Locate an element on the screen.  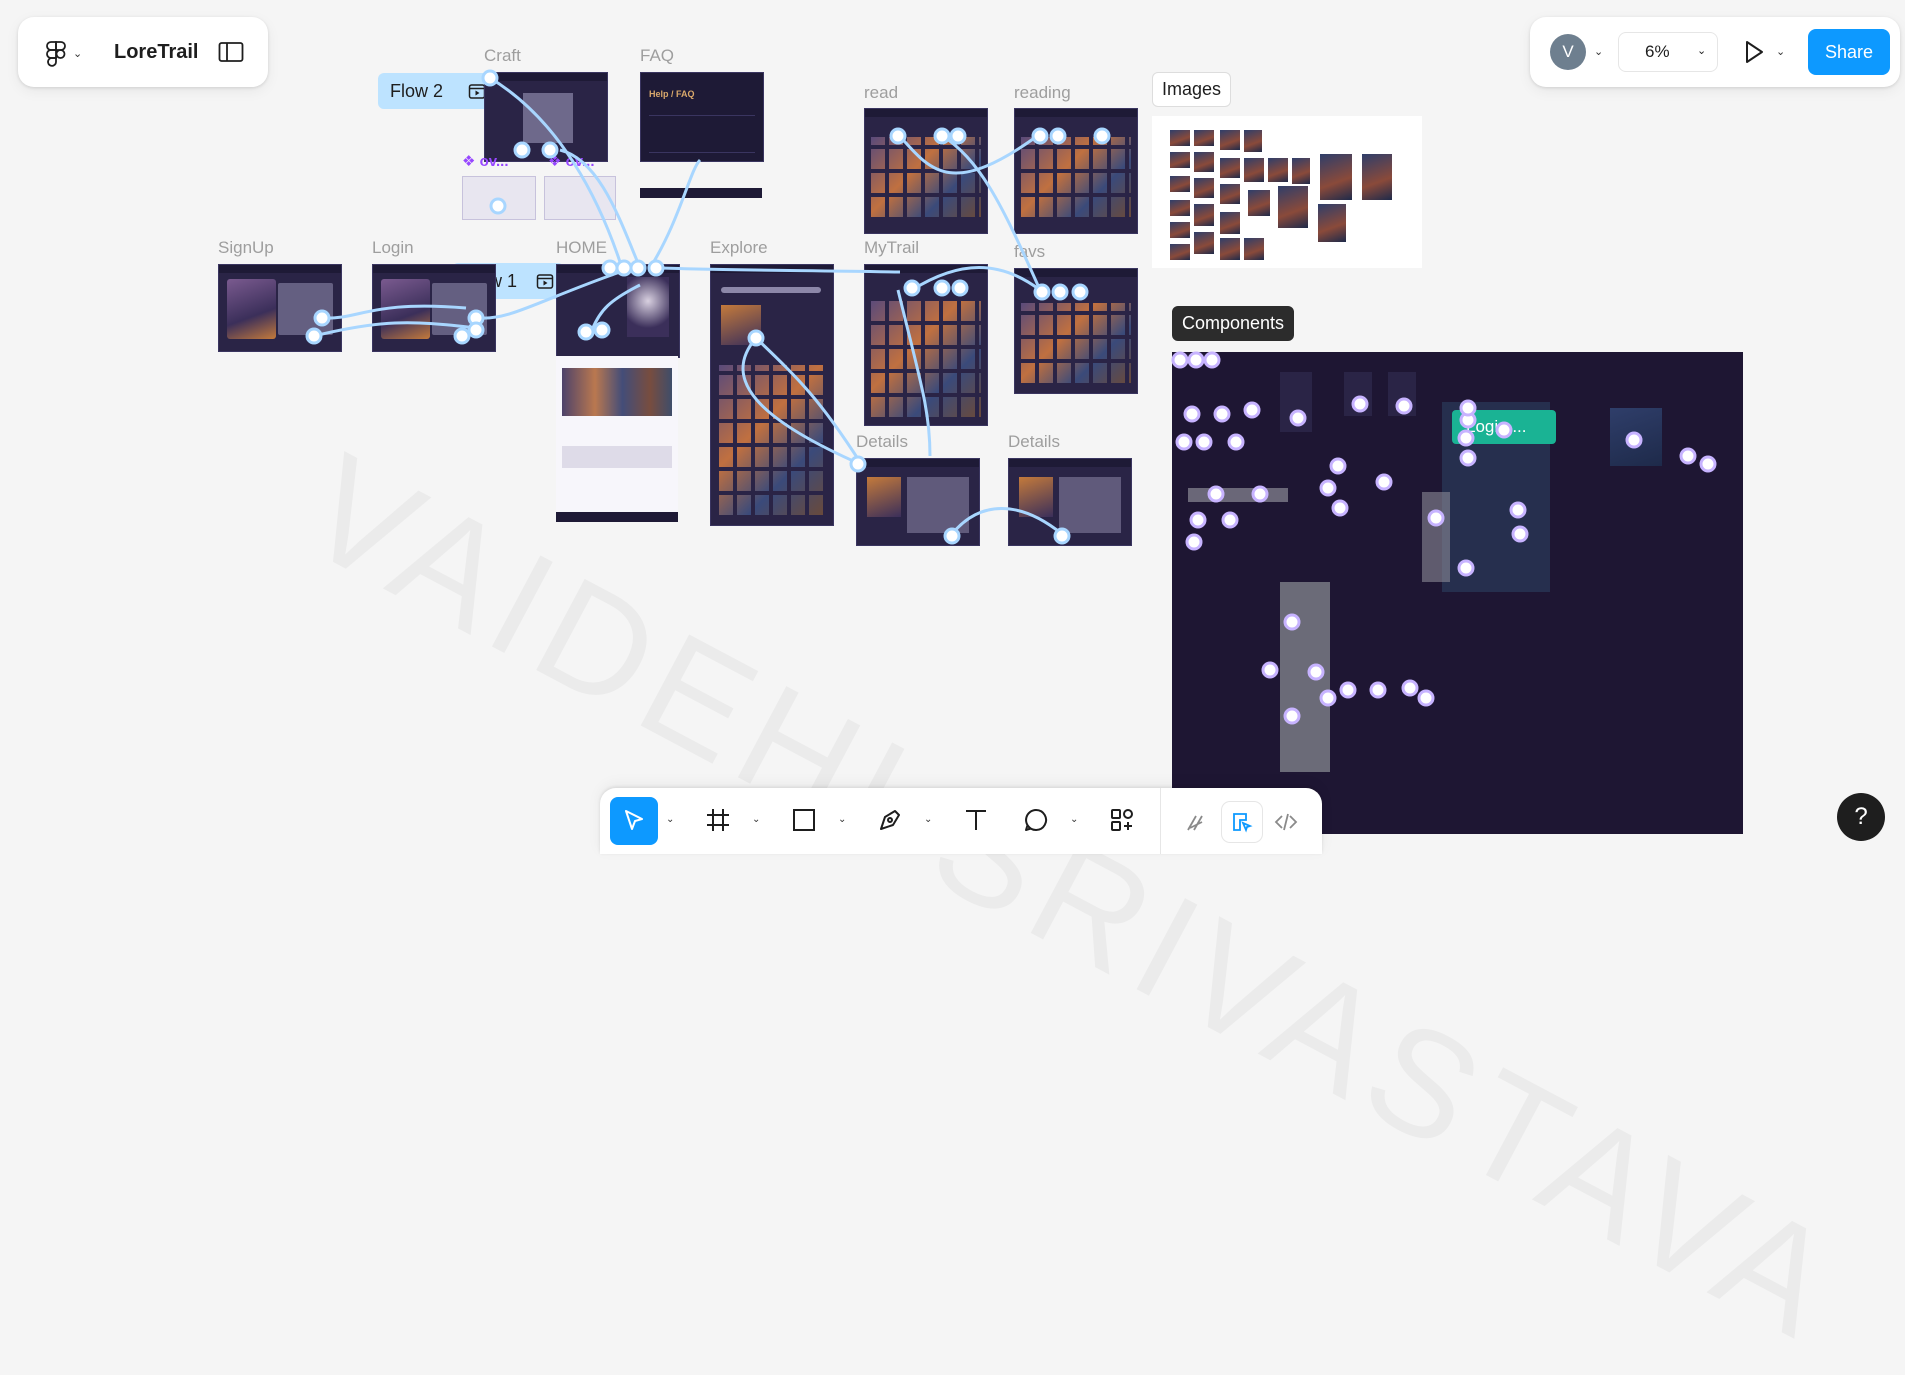
comment-icon is located at coordinates (1036, 819).